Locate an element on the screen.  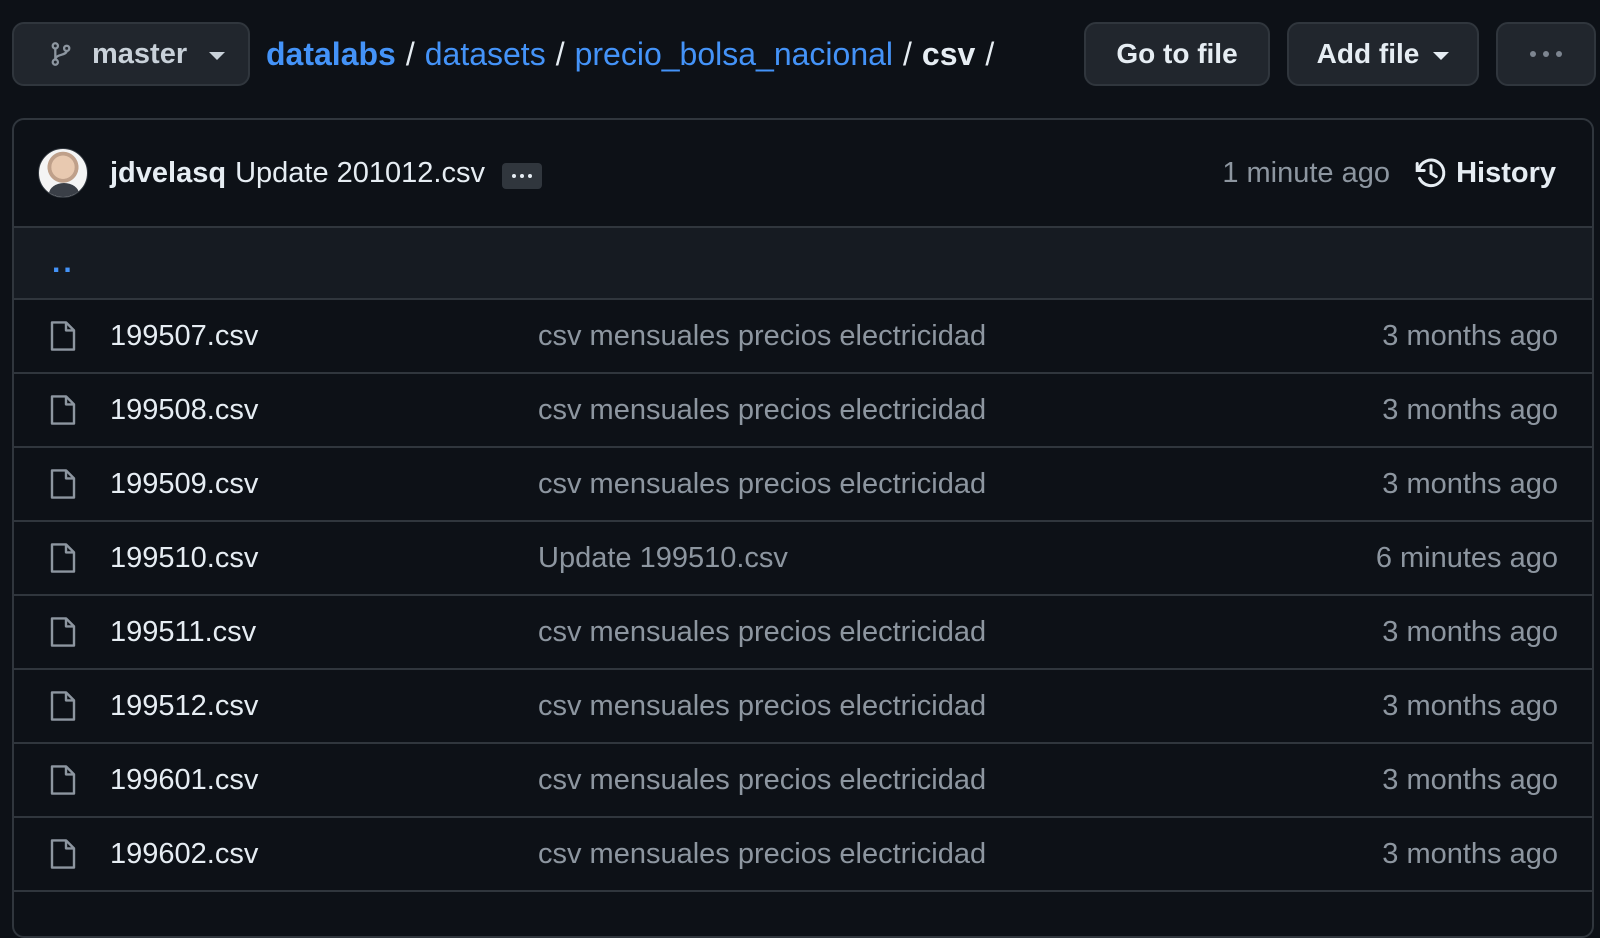
more-options-button is located at coordinates (1546, 54).